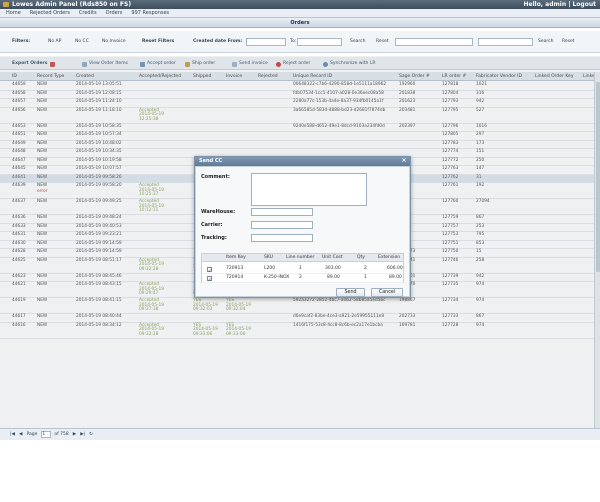  What do you see at coordinates (72, 4) in the screenshot?
I see `app-title: Lowes Admin Panel (Rds850 on FS)` at bounding box center [72, 4].